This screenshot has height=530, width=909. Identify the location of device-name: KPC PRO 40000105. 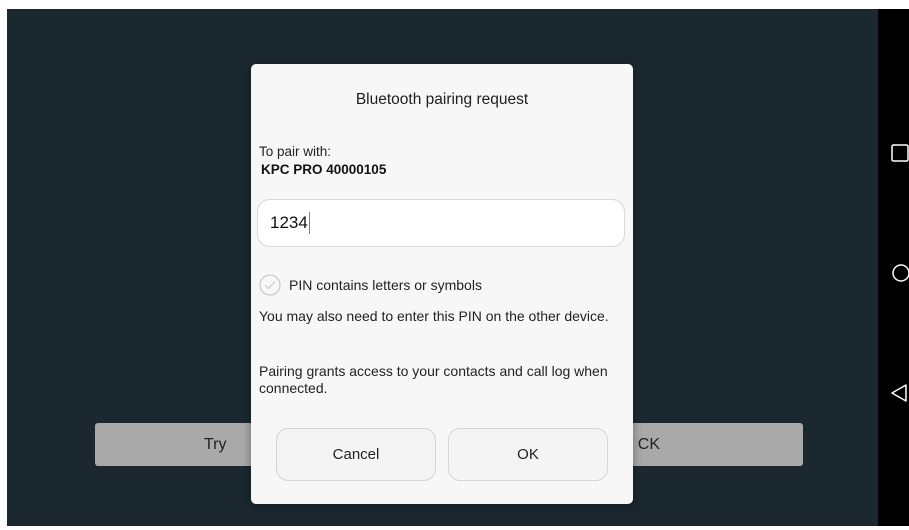
(324, 169).